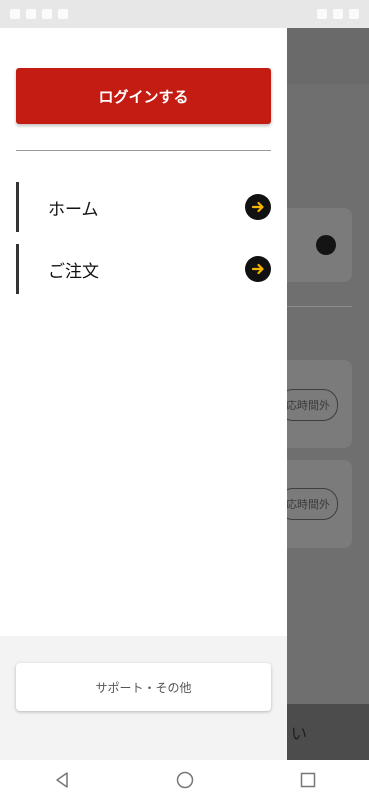 This screenshot has height=800, width=369. Describe the element at coordinates (327, 732) in the screenshot. I see `background-bottom-bar: い` at that location.